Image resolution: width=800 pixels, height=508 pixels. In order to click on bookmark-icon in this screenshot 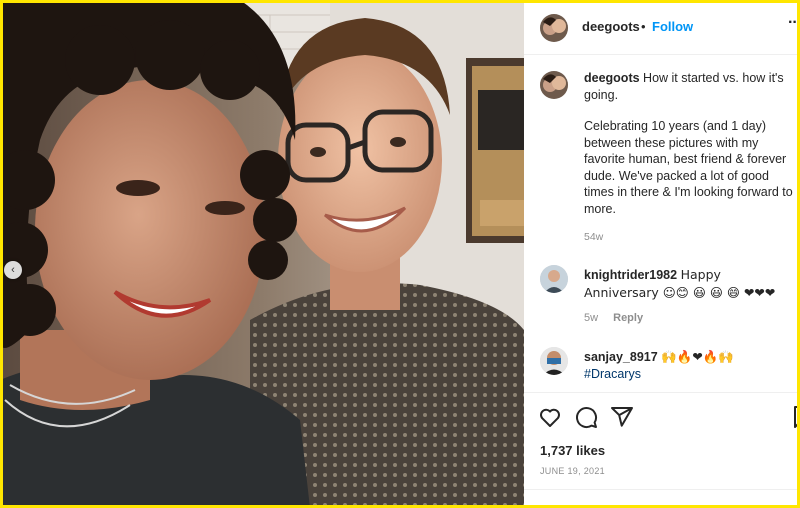, I will do `click(795, 417)`.